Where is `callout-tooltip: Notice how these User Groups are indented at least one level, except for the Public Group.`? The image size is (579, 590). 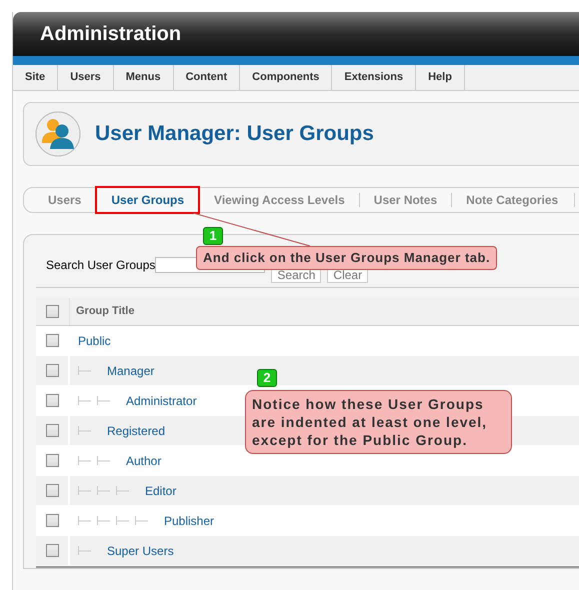 callout-tooltip: Notice how these User Groups are indented at least one level, except for the Public Group. is located at coordinates (378, 422).